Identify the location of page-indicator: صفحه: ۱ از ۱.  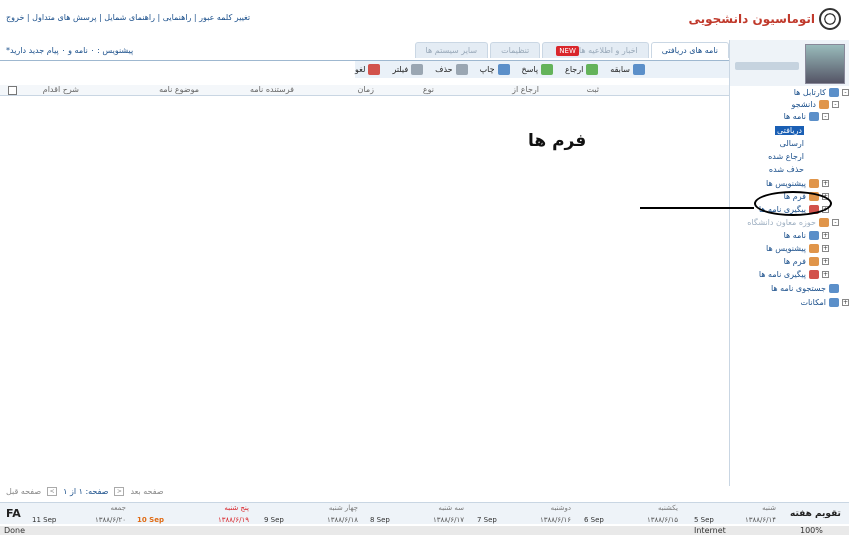
(86, 491).